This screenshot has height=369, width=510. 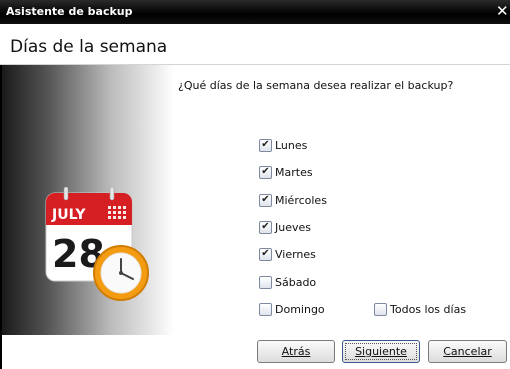 I want to click on back-button: Atrás, so click(x=296, y=351).